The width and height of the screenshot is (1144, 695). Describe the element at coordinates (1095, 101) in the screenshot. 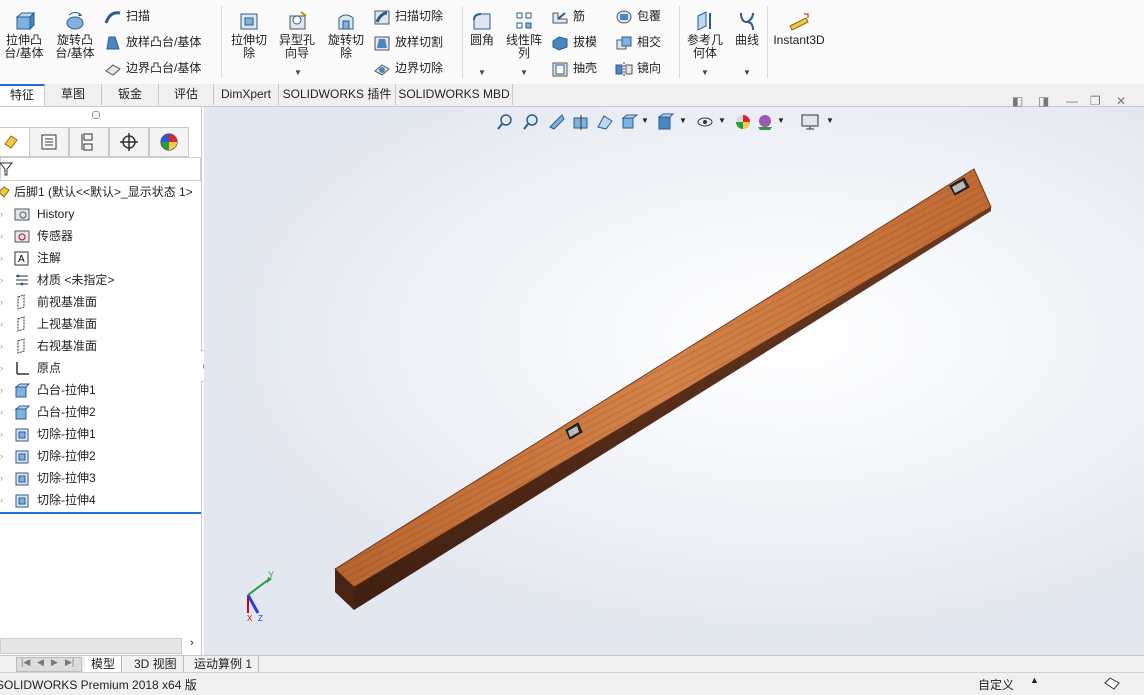

I see `restore-icon: ❐` at that location.